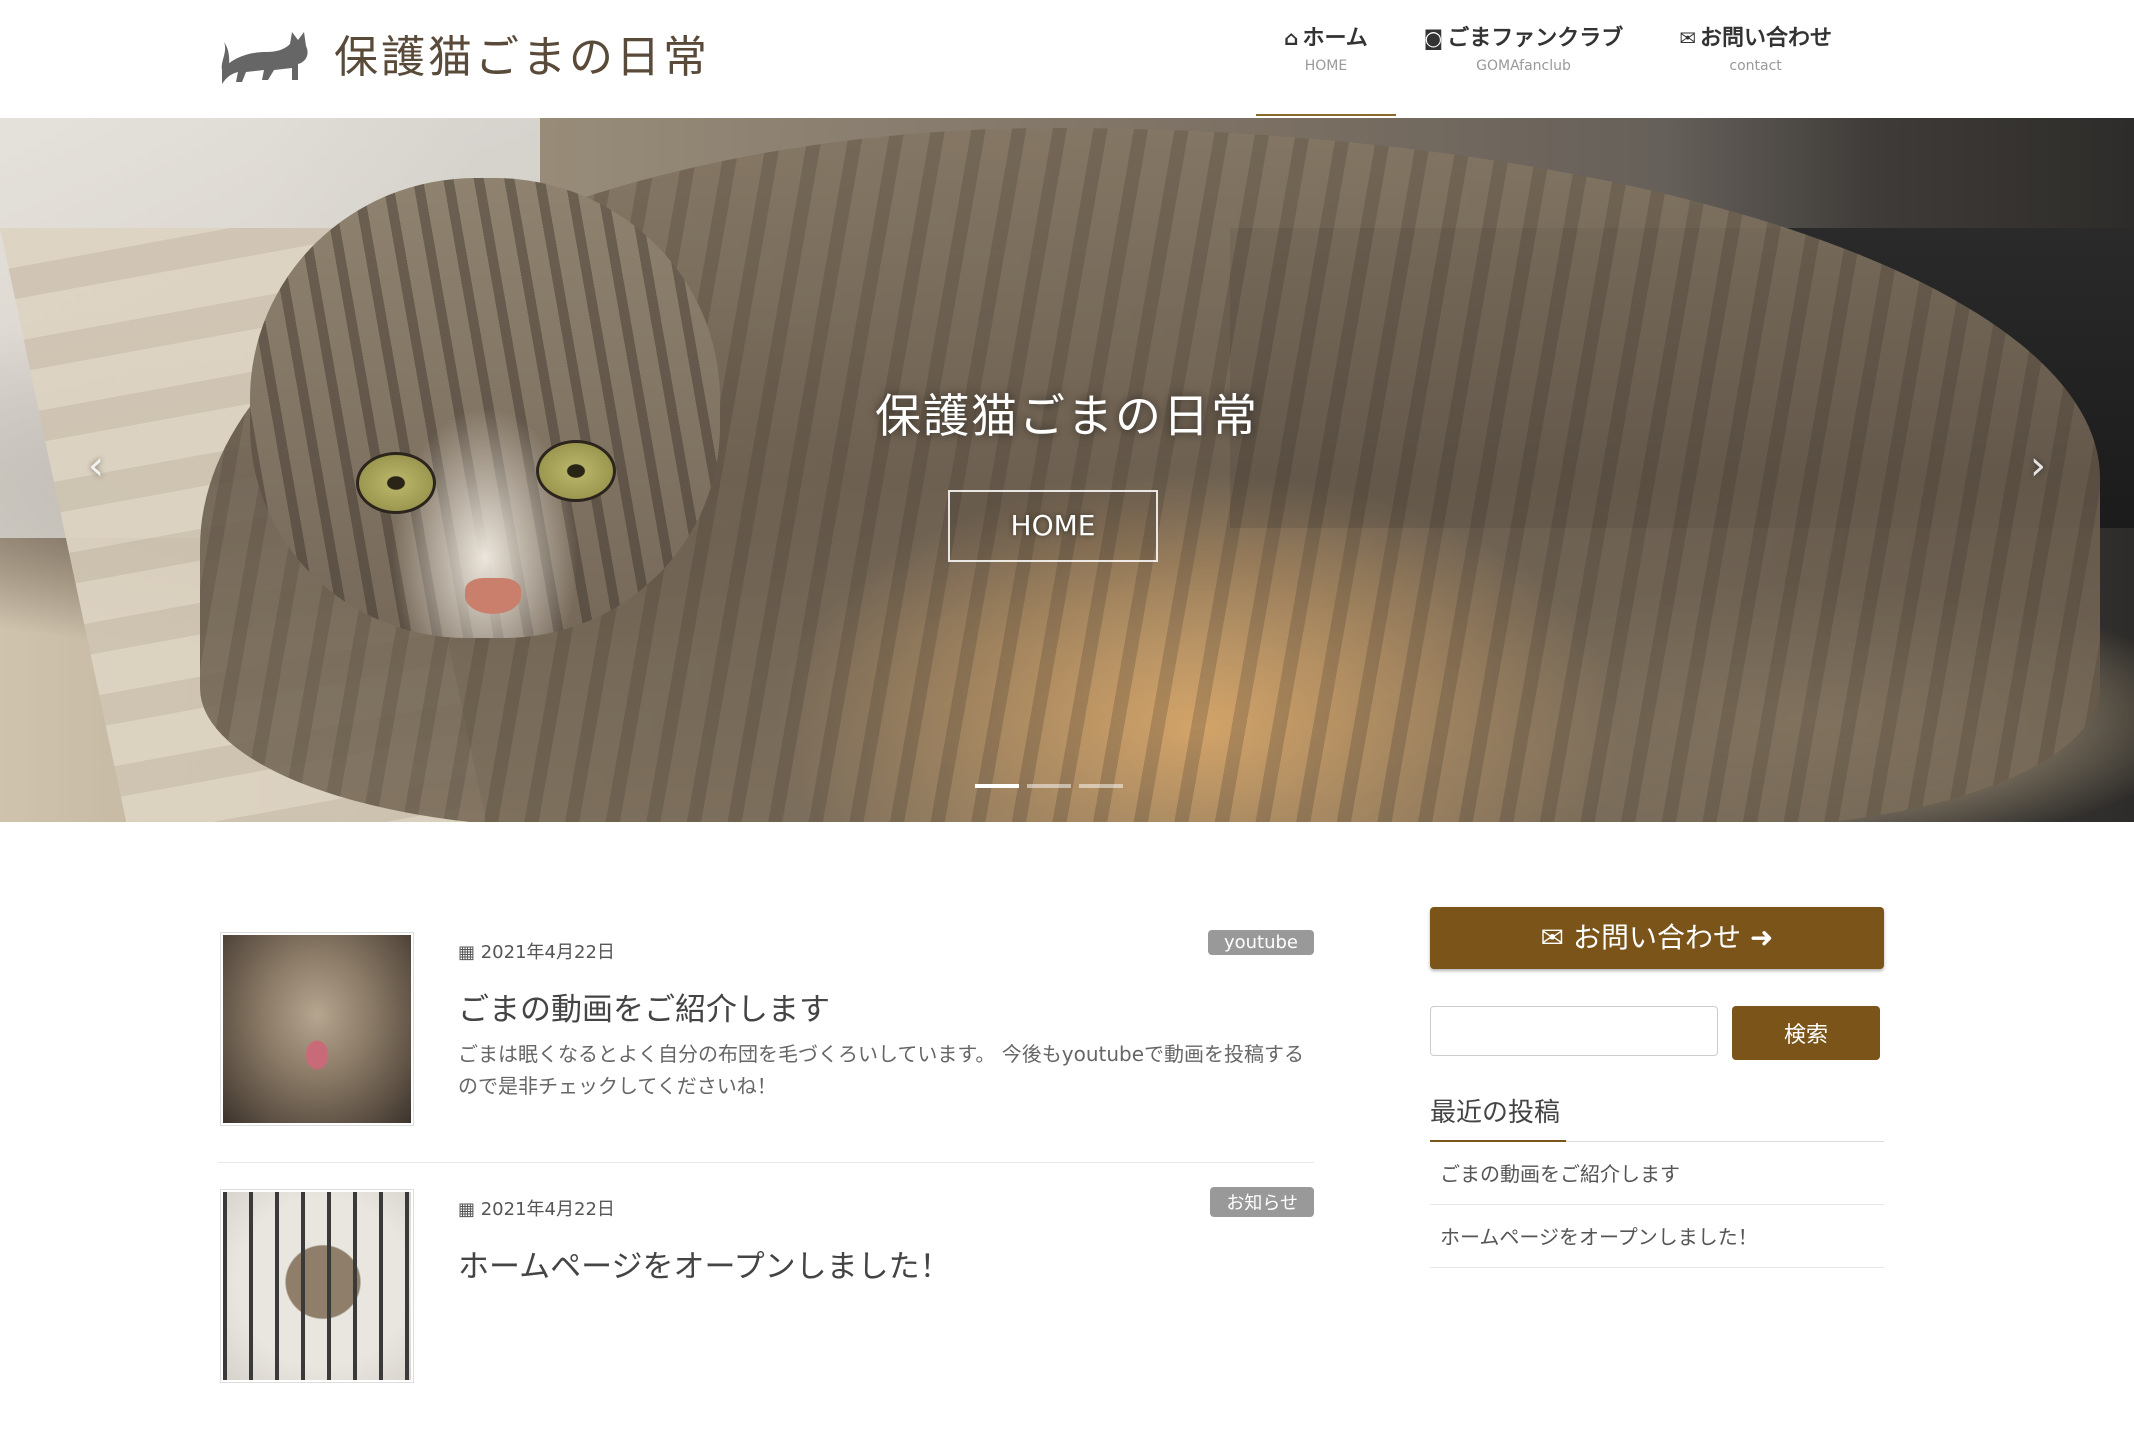 This screenshot has width=2134, height=1443. I want to click on site-title: 保護猫ごまの日常, so click(522, 57).